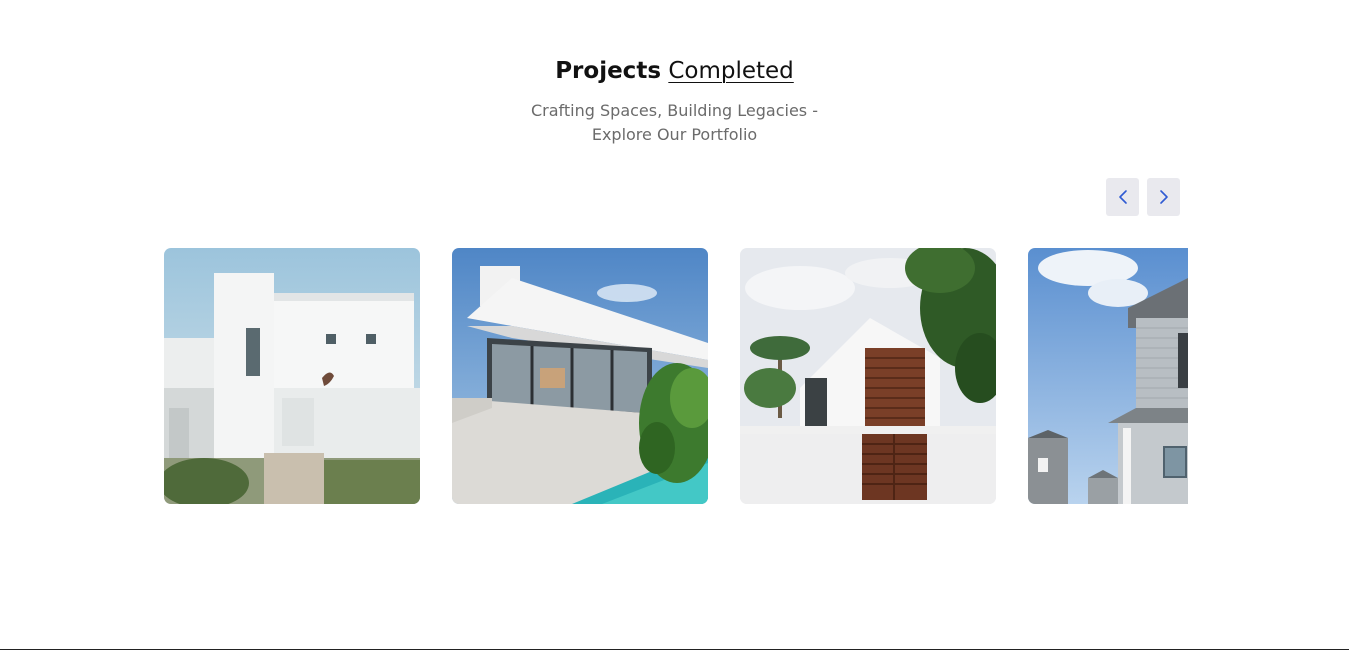 Image resolution: width=1349 pixels, height=650 pixels. I want to click on project-image-wood-shutters, so click(868, 376).